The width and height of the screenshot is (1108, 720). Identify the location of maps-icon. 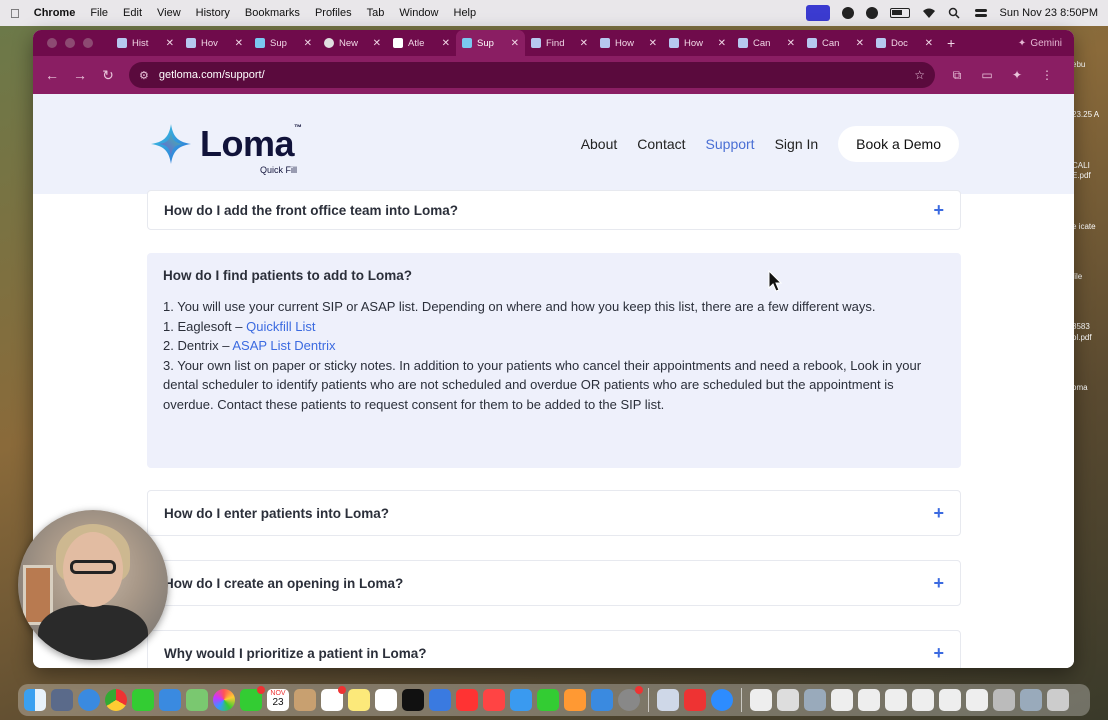
(197, 700).